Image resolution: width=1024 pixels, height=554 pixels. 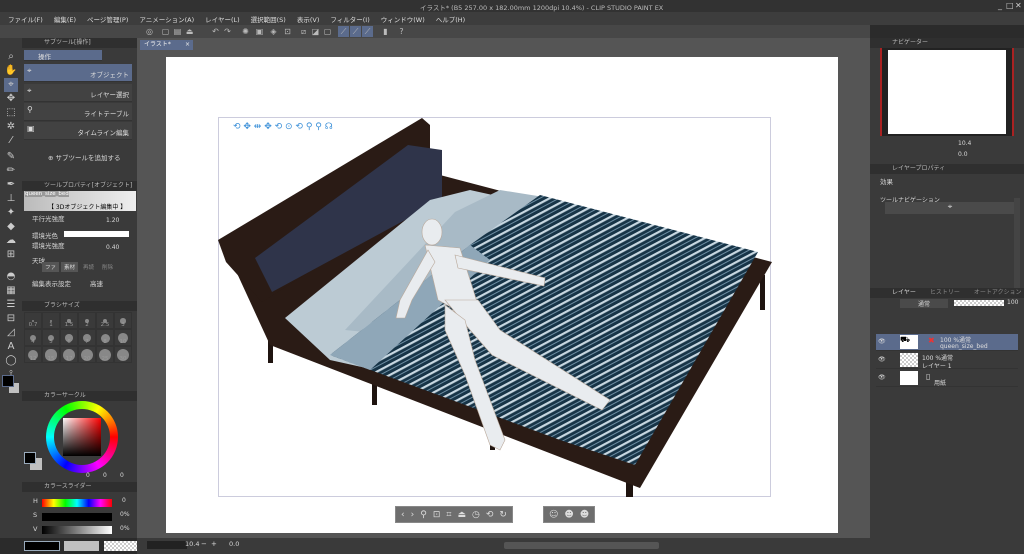 I want to click on next-icon: ›, so click(x=413, y=515).